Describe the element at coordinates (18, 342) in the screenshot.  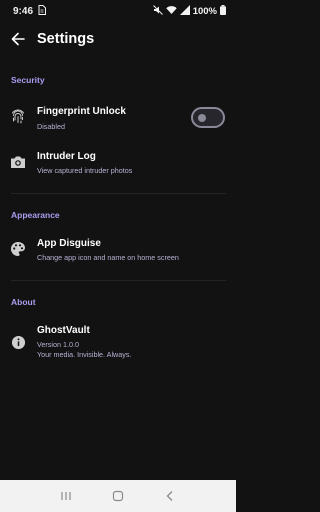
I see `info-icon` at that location.